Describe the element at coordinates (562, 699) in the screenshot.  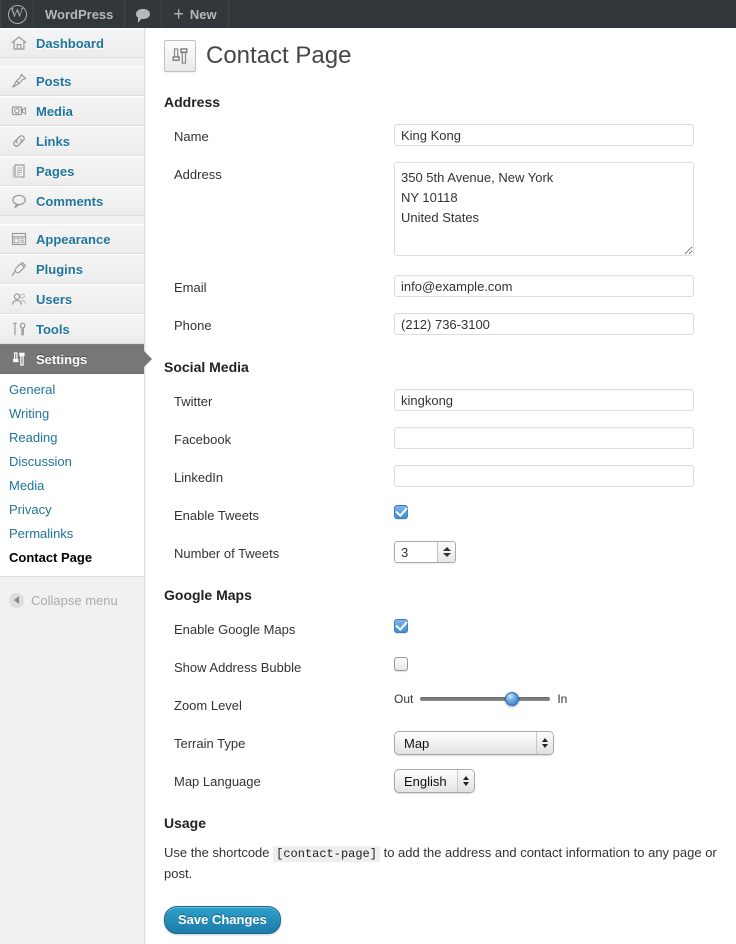
I see `zoom-in-label: In` at that location.